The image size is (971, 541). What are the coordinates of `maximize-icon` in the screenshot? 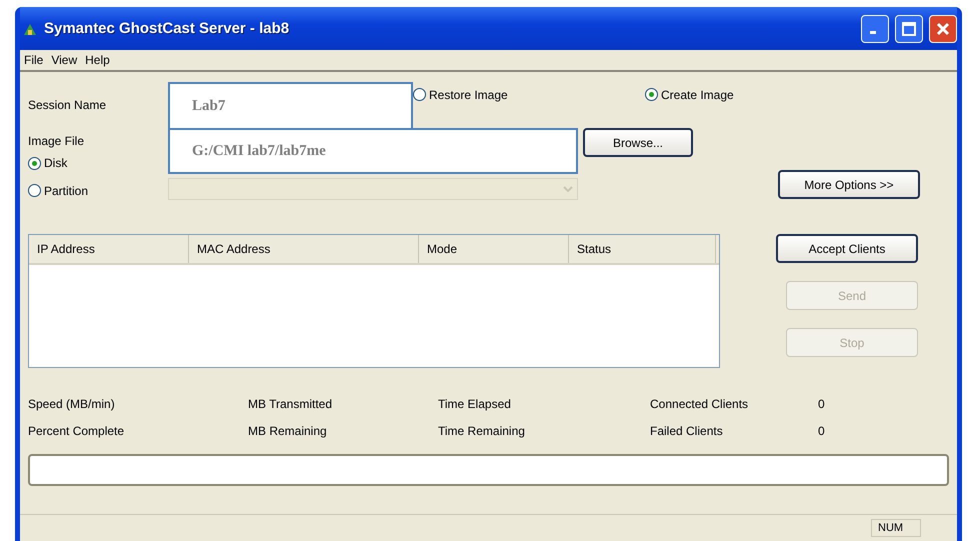 It's located at (909, 28).